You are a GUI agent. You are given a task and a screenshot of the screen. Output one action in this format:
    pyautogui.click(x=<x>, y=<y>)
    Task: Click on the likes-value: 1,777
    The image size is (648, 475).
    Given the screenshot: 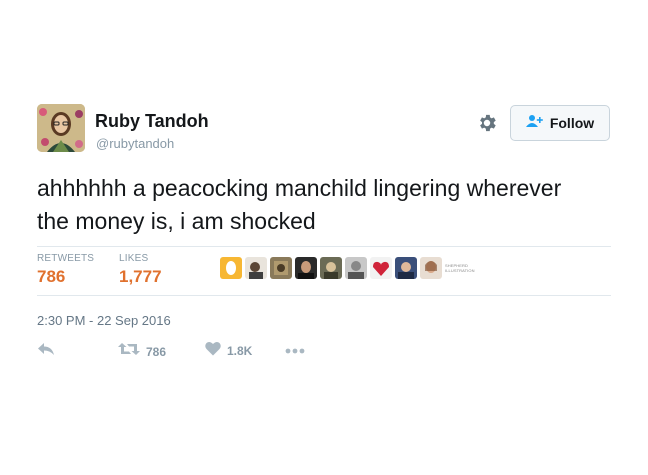 What is the action you would take?
    pyautogui.click(x=140, y=276)
    